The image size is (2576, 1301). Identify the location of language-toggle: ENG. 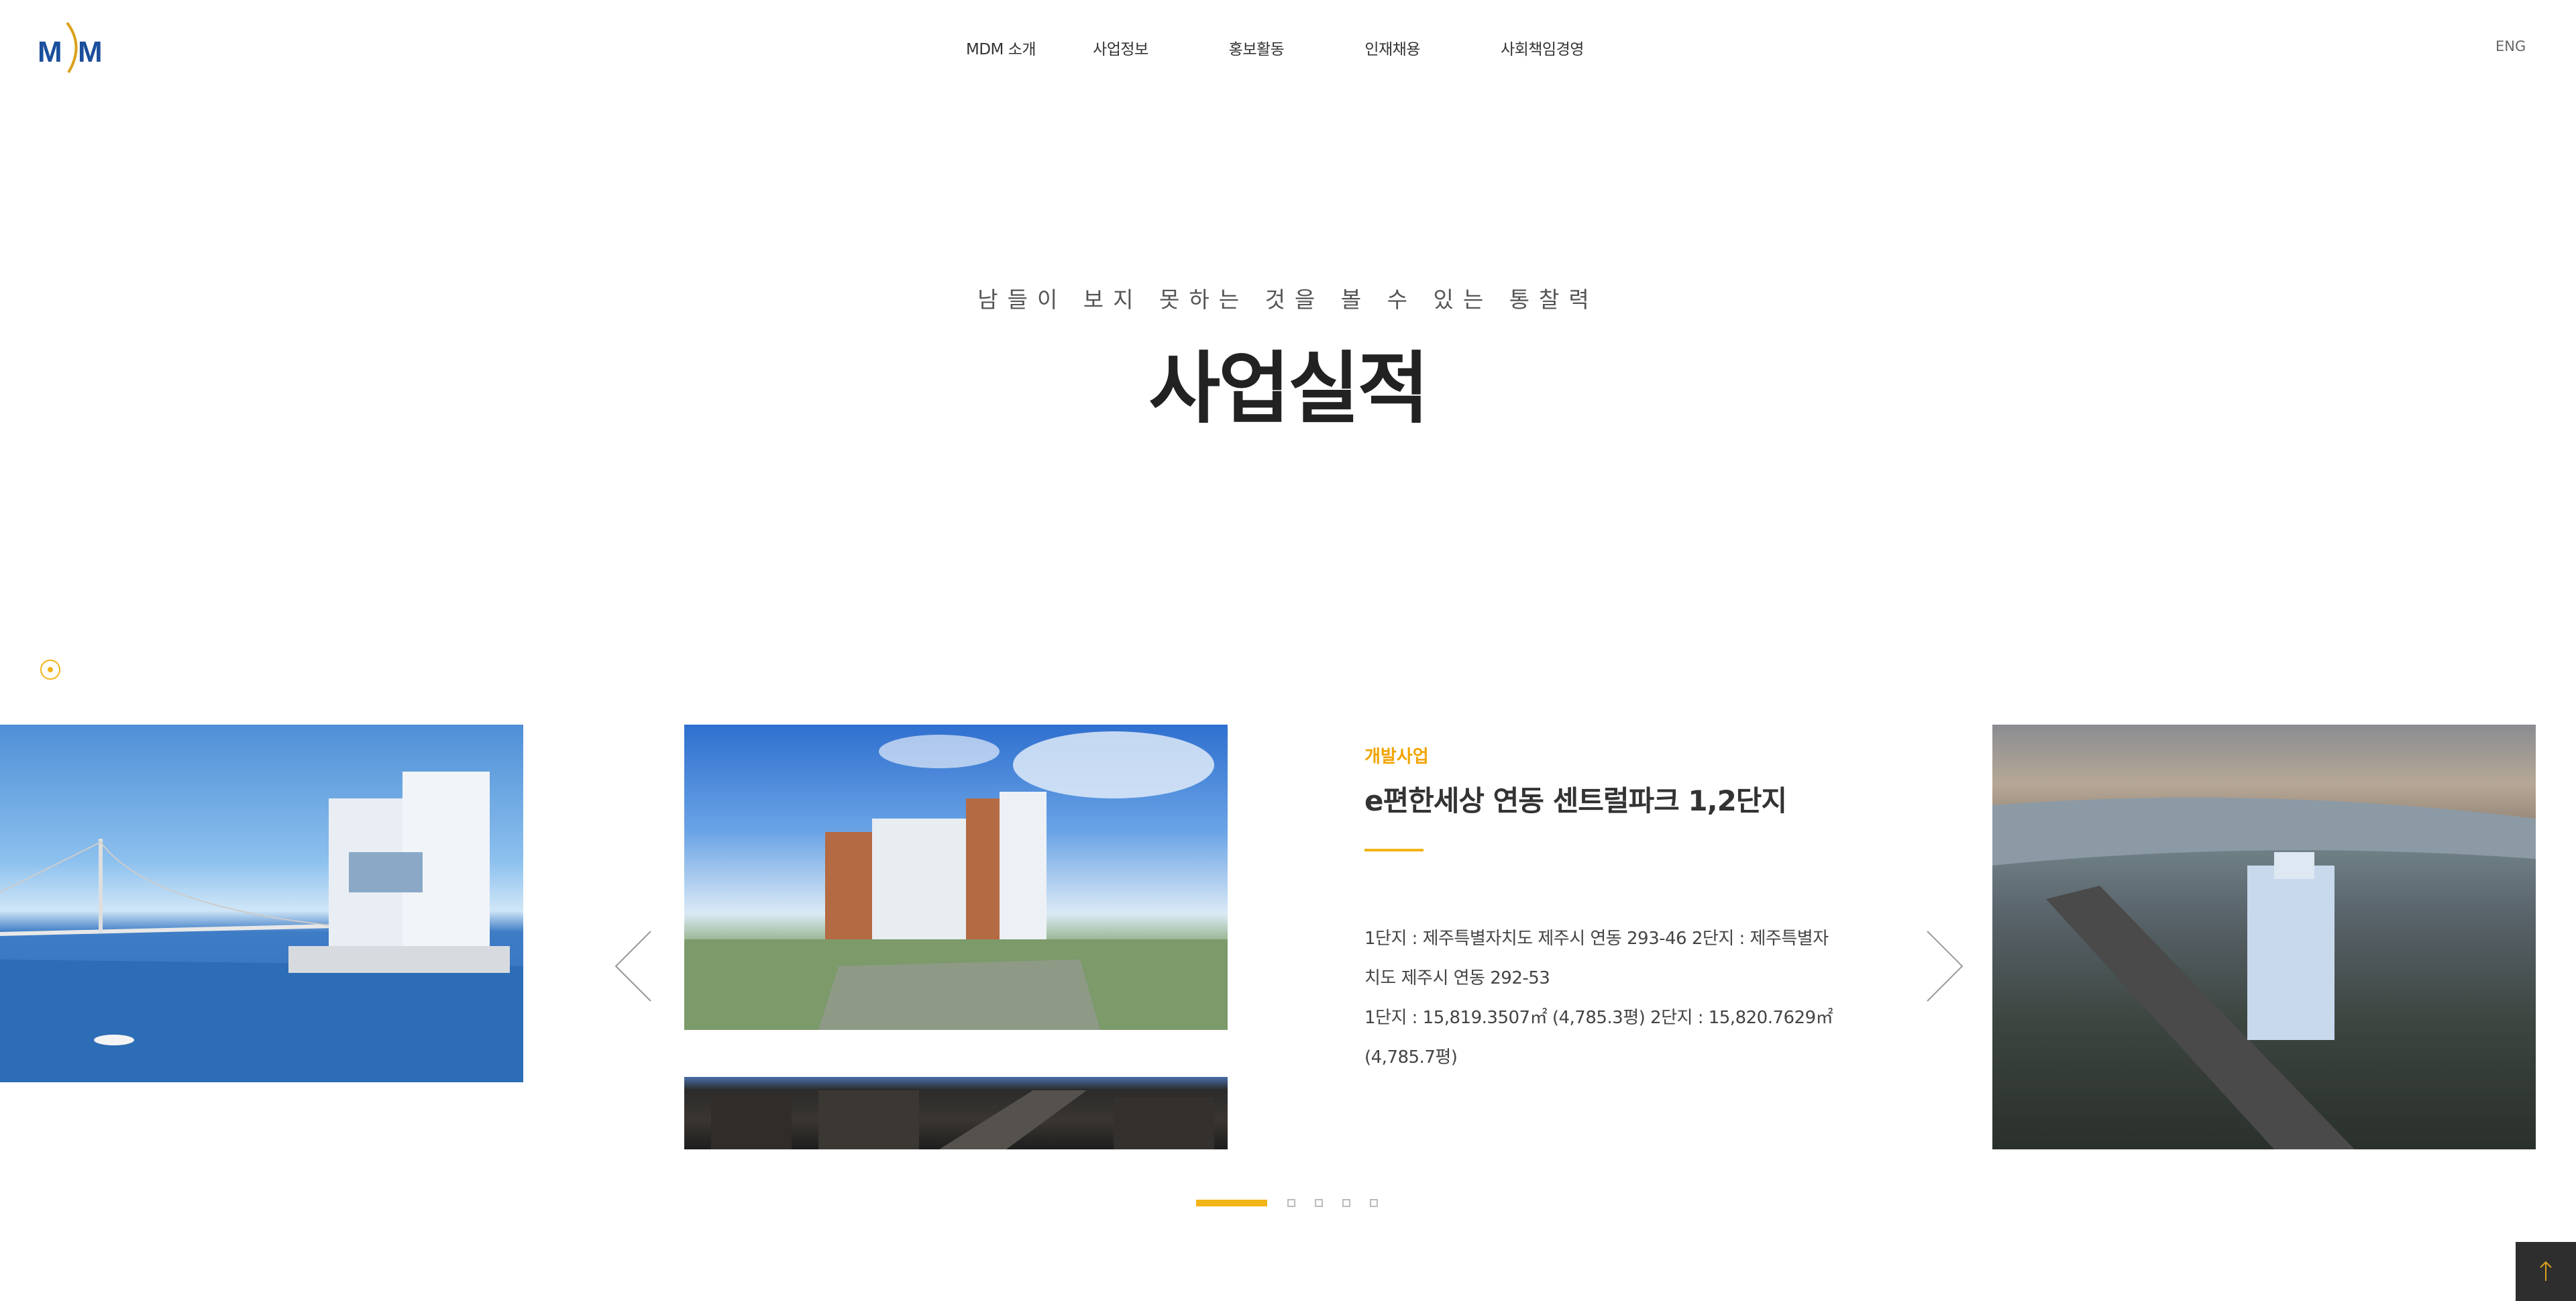
(2511, 46).